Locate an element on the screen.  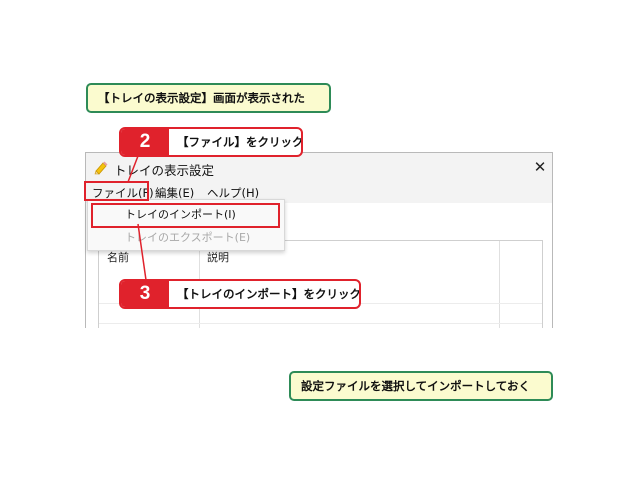
callout-leader-lines is located at coordinates (137, 218).